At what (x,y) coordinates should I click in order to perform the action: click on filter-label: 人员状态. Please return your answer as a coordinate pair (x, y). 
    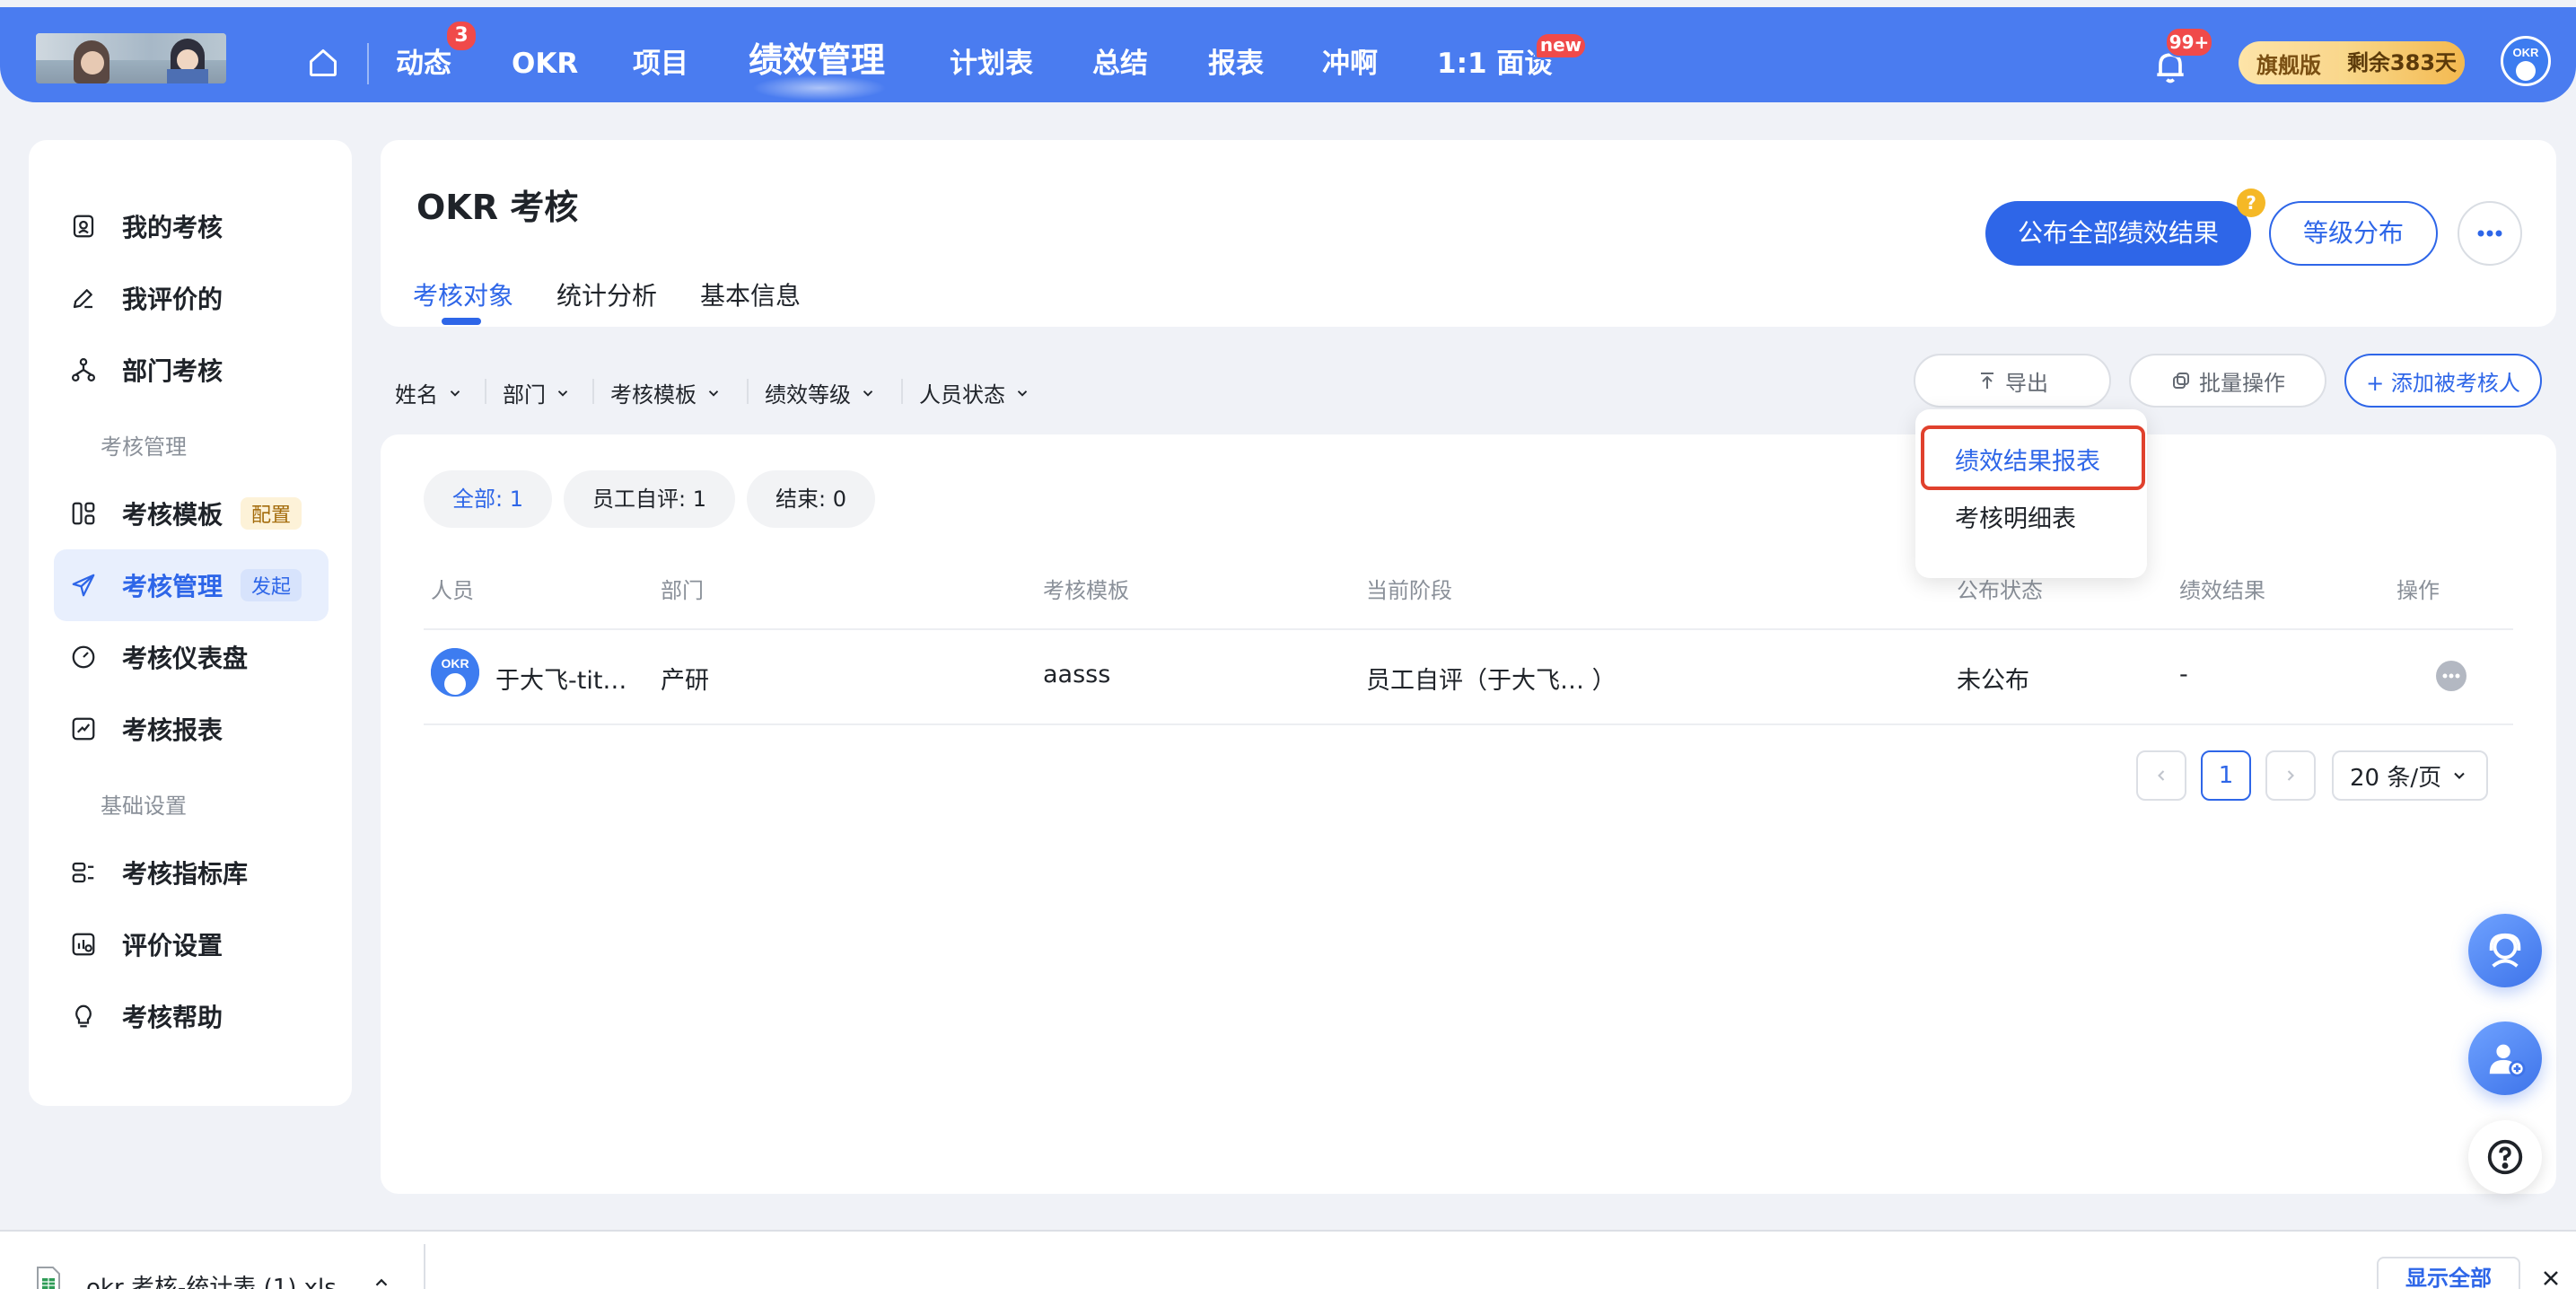
    Looking at the image, I should click on (962, 395).